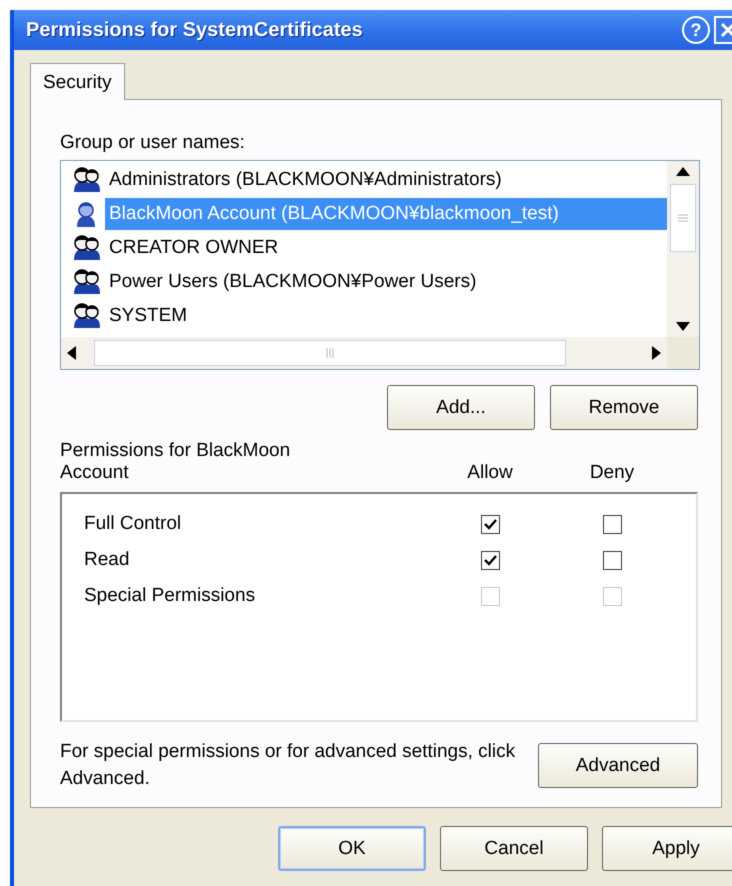 This screenshot has height=886, width=732. Describe the element at coordinates (386, 180) in the screenshot. I see `list-item: Administrators (BLACKMOON¥Administrators)` at that location.